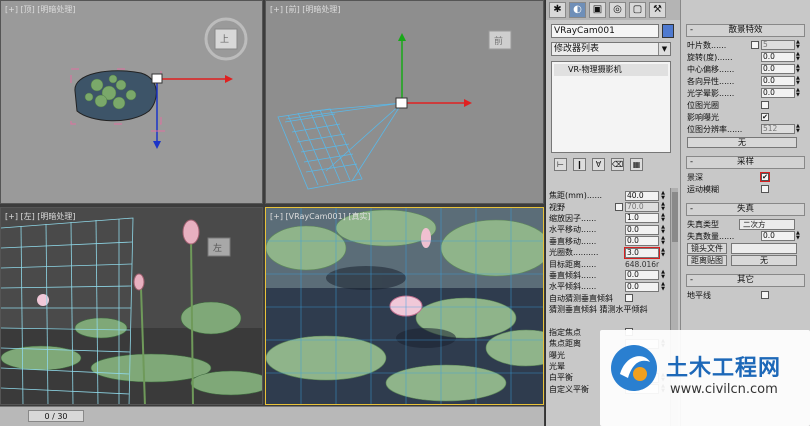 The width and height of the screenshot is (810, 426). I want to click on stack-tools: ⊢ ❙ ∀ ⌫ ▦, so click(598, 164).